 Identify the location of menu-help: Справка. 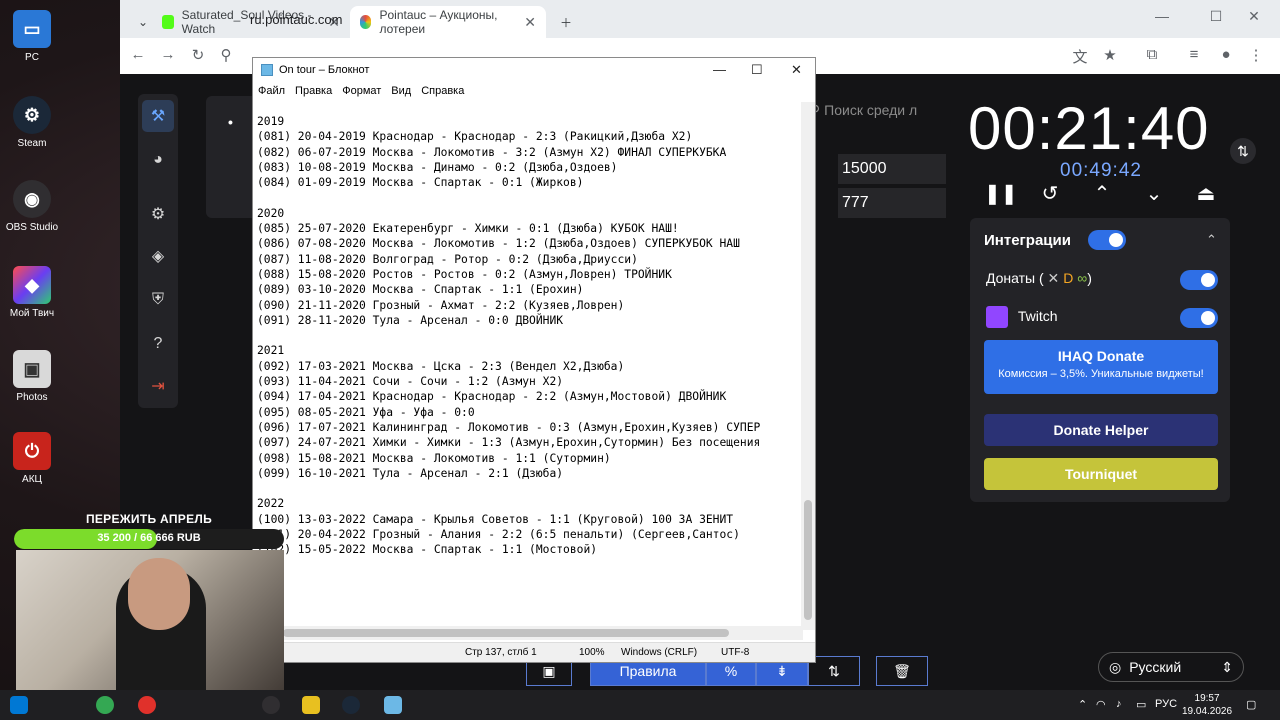
(442, 91).